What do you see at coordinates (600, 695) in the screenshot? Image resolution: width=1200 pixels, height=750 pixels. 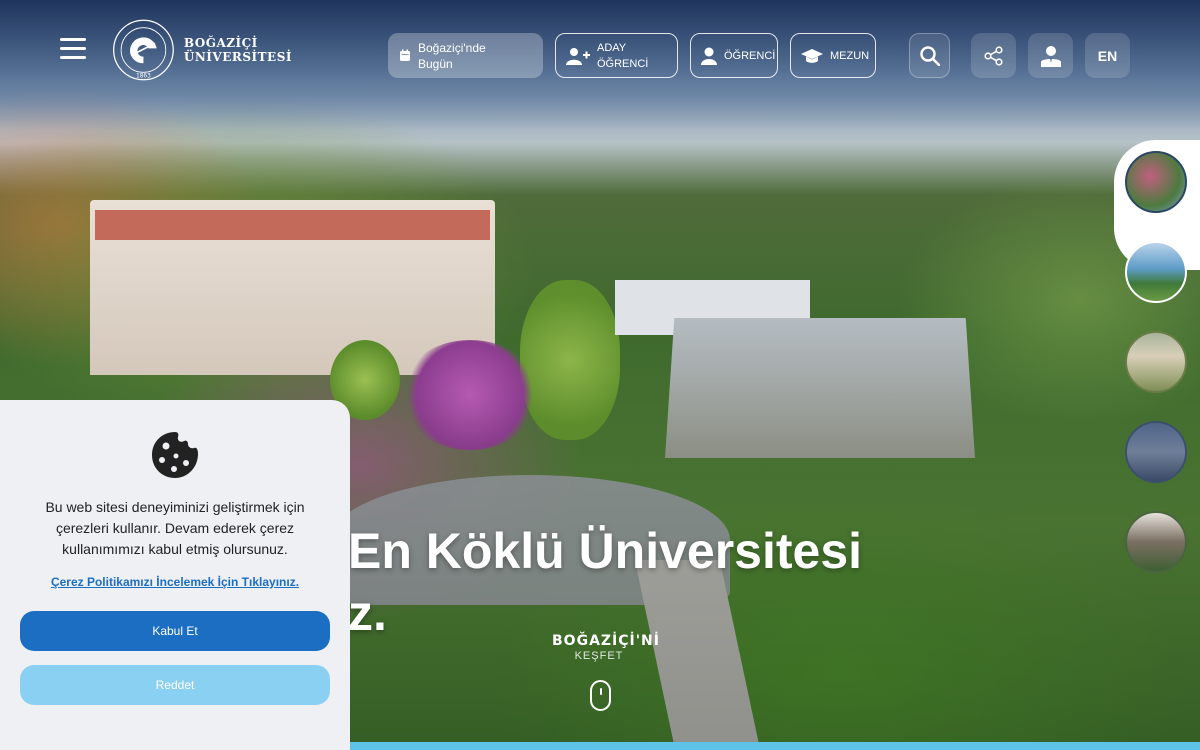 I see `scroll-down-mouse-icon` at bounding box center [600, 695].